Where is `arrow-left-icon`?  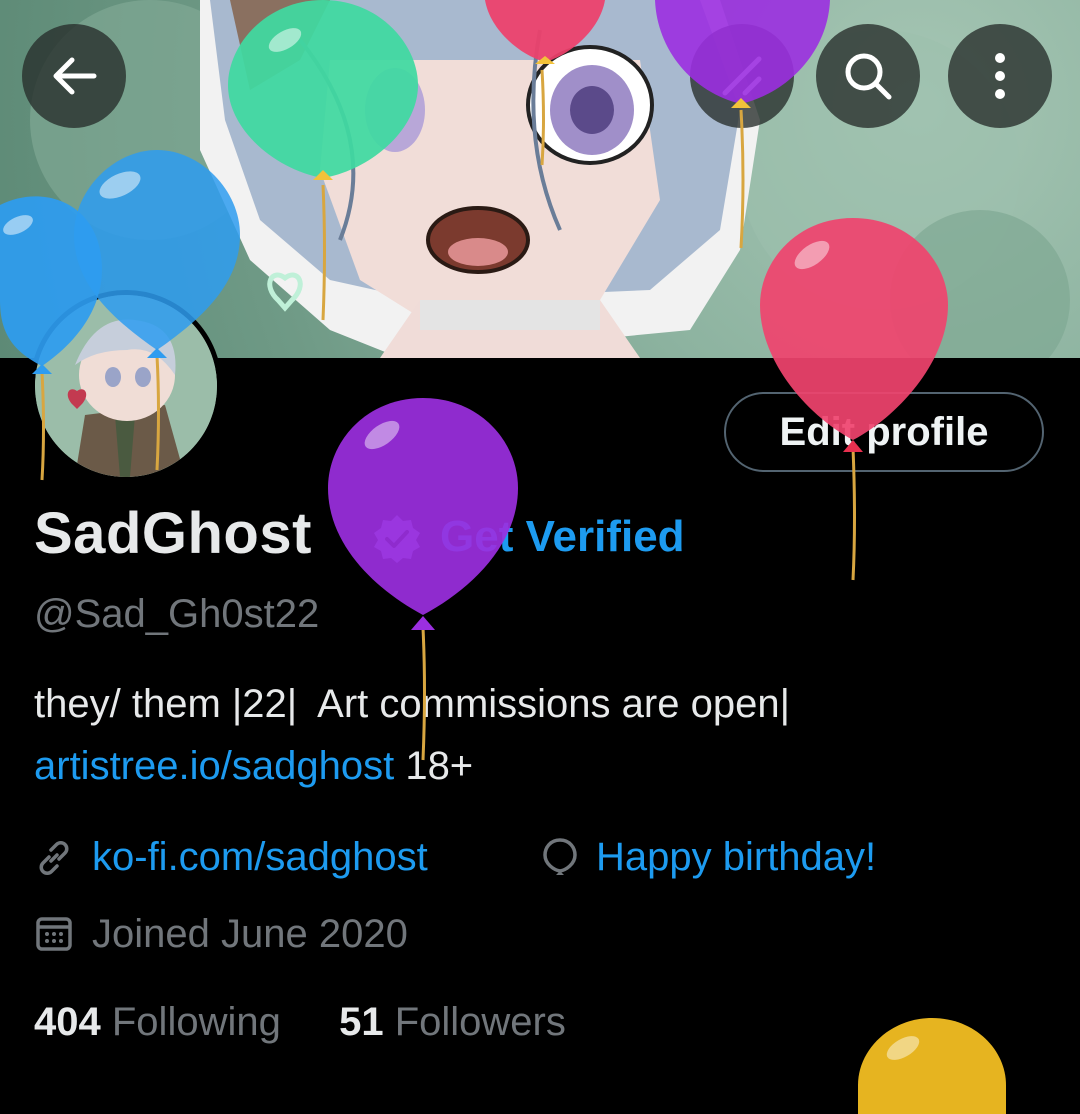
arrow-left-icon is located at coordinates (75, 76).